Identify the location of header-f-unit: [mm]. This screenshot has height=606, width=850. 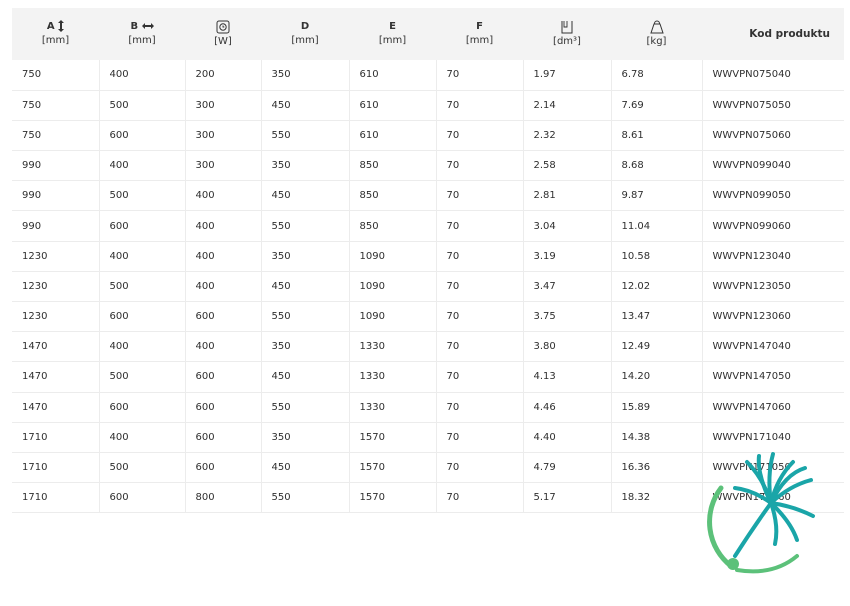
(479, 40).